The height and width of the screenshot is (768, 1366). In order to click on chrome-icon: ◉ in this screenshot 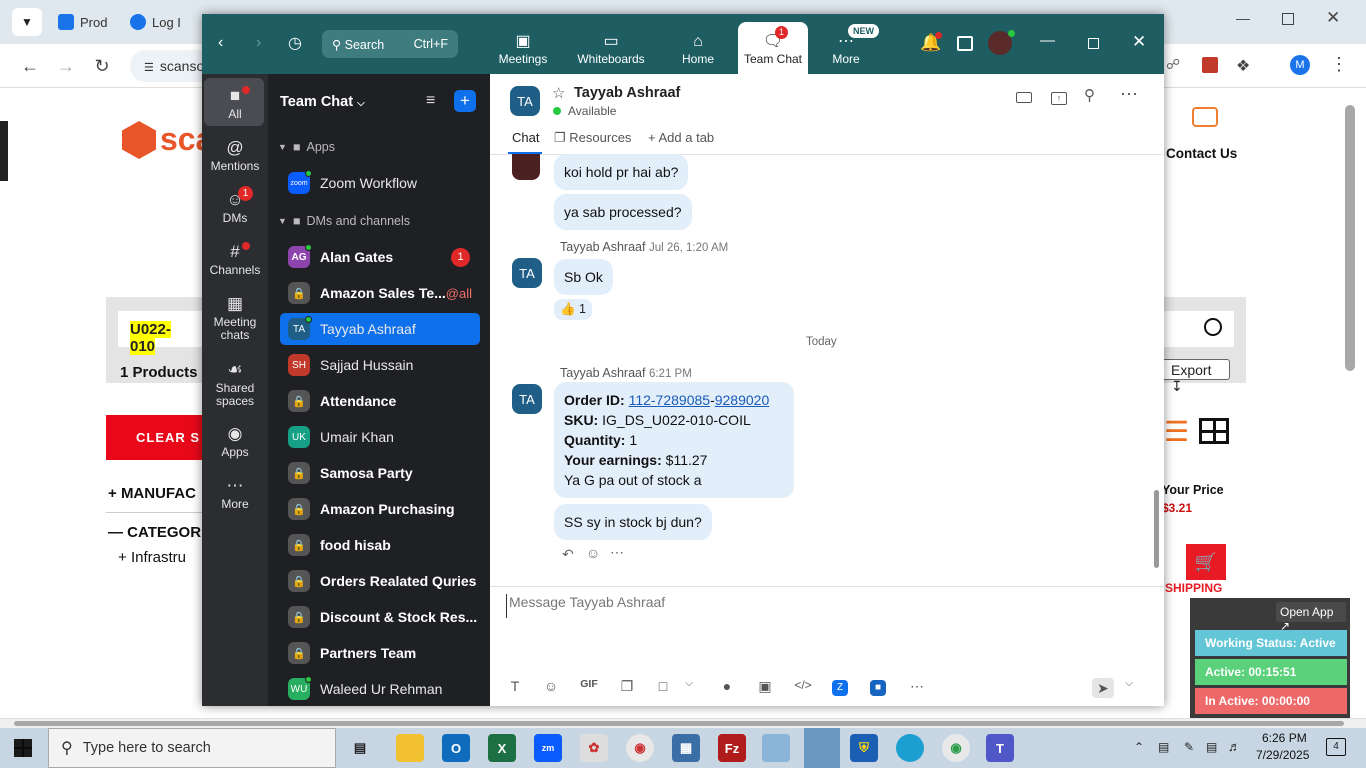, I will do `click(956, 748)`.